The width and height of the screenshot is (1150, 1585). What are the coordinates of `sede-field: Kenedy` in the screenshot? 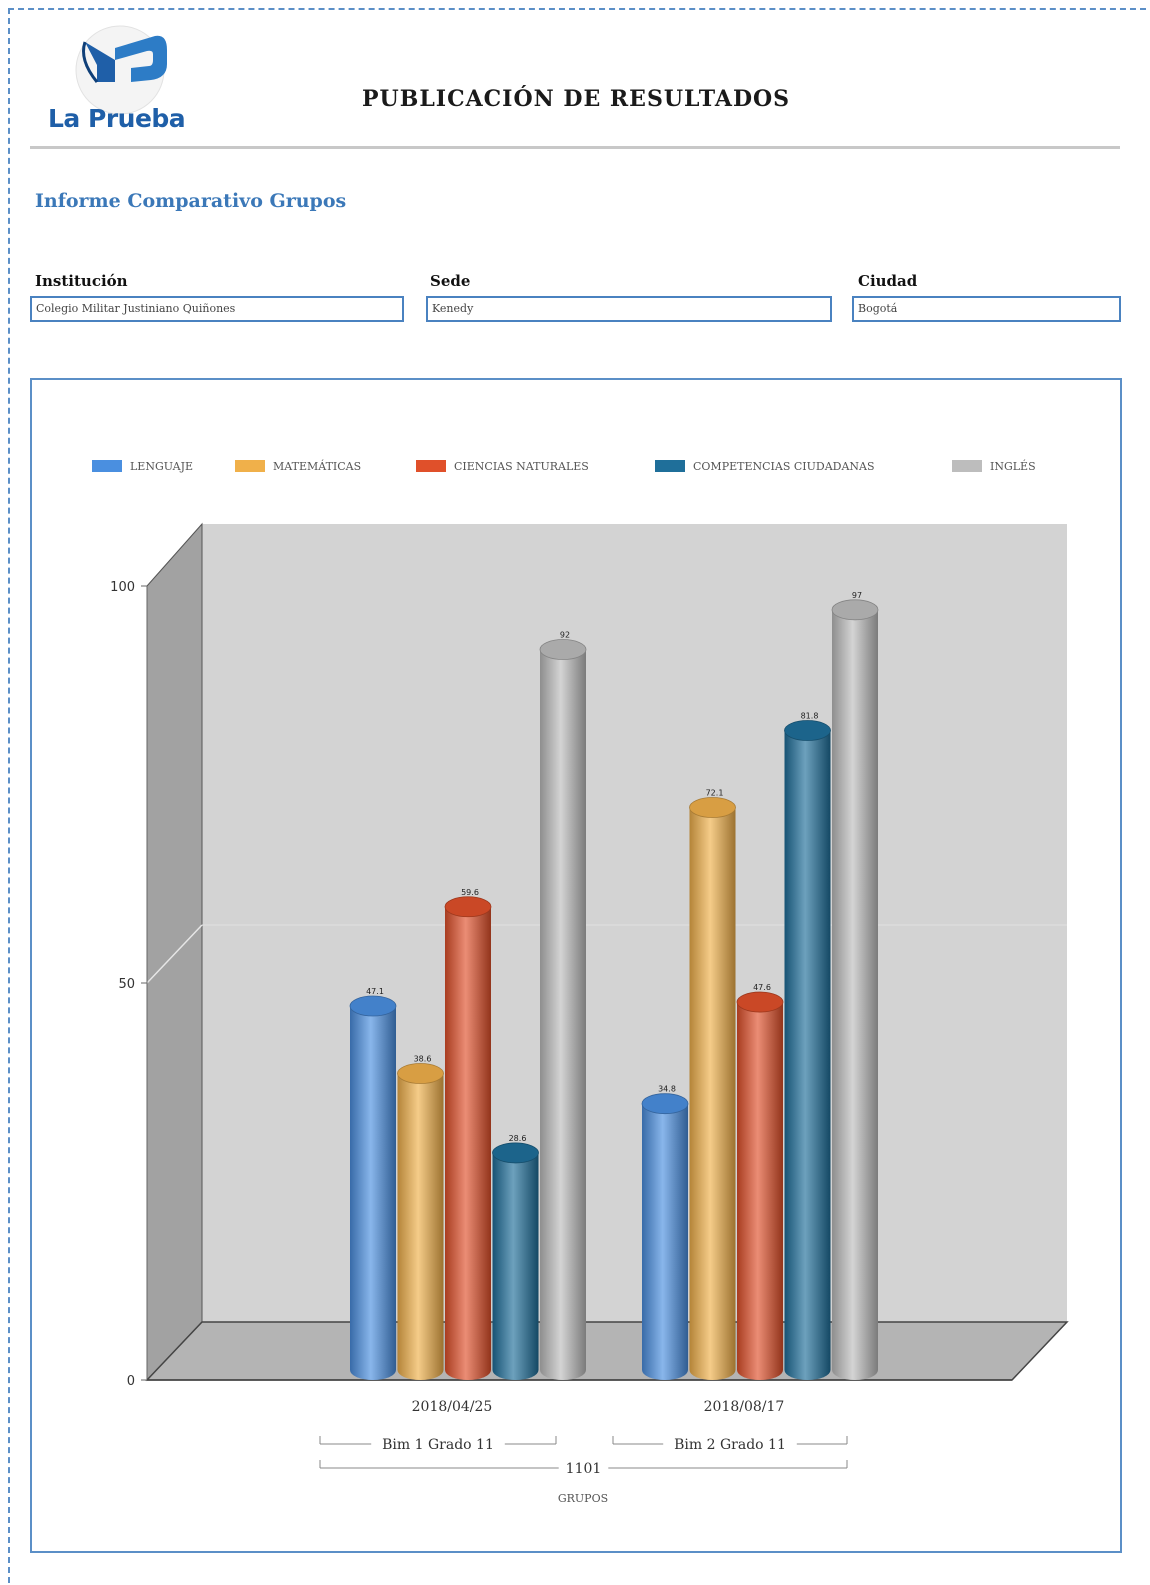 It's located at (629, 309).